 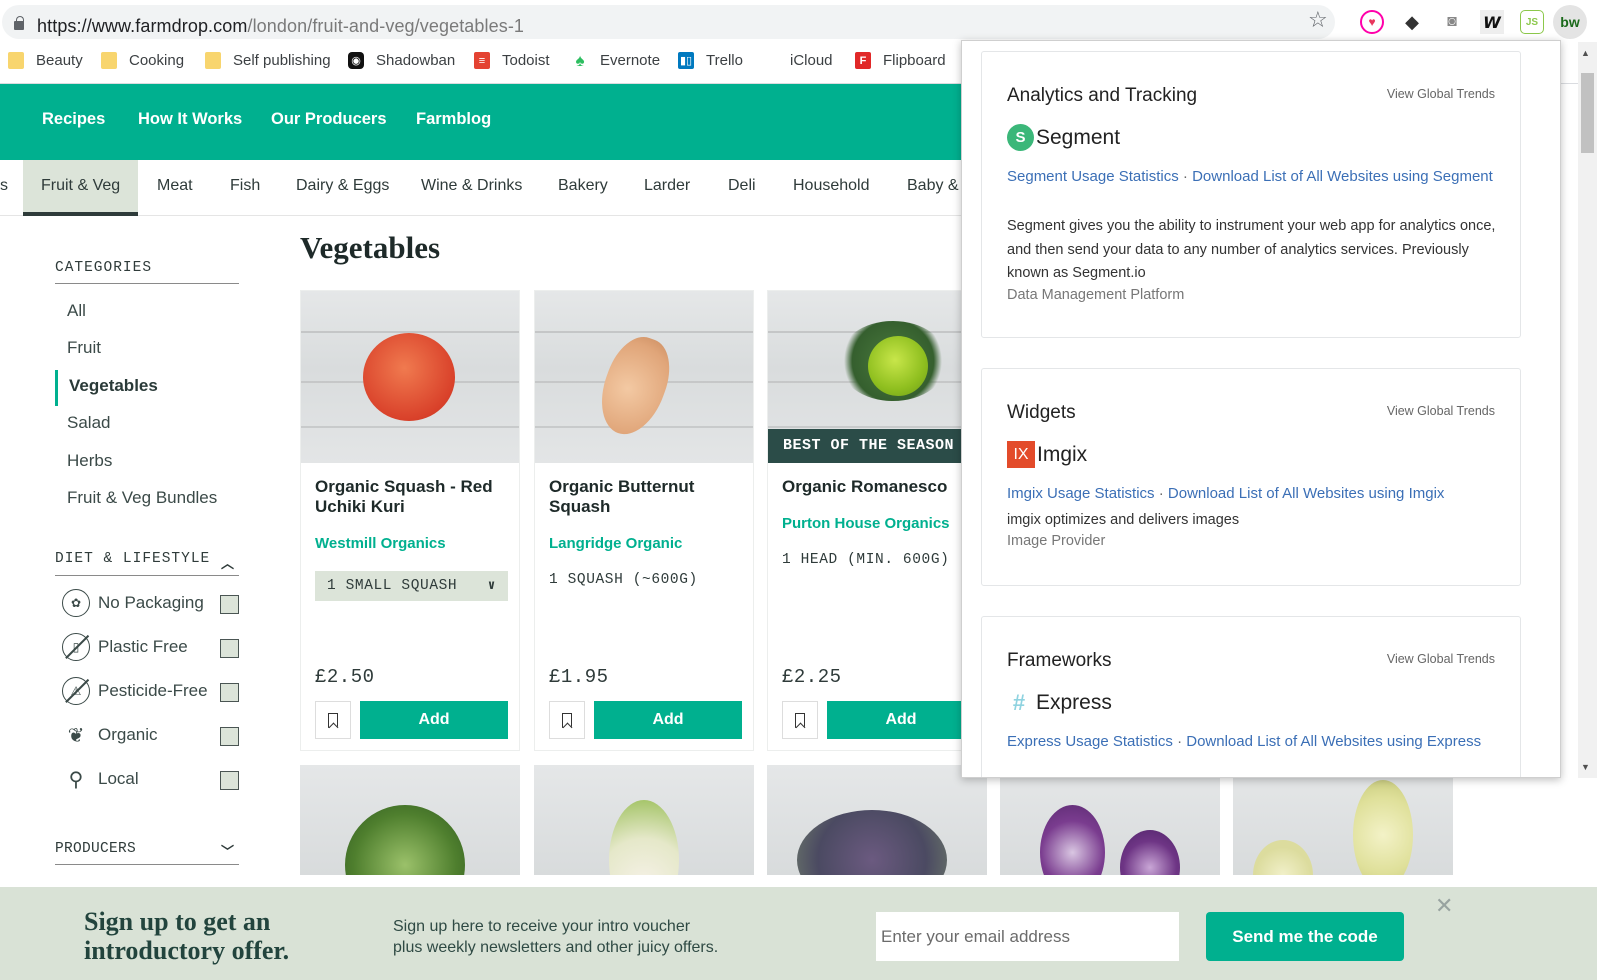 I want to click on product-image: BEST OF THE SEASON, so click(x=877, y=377).